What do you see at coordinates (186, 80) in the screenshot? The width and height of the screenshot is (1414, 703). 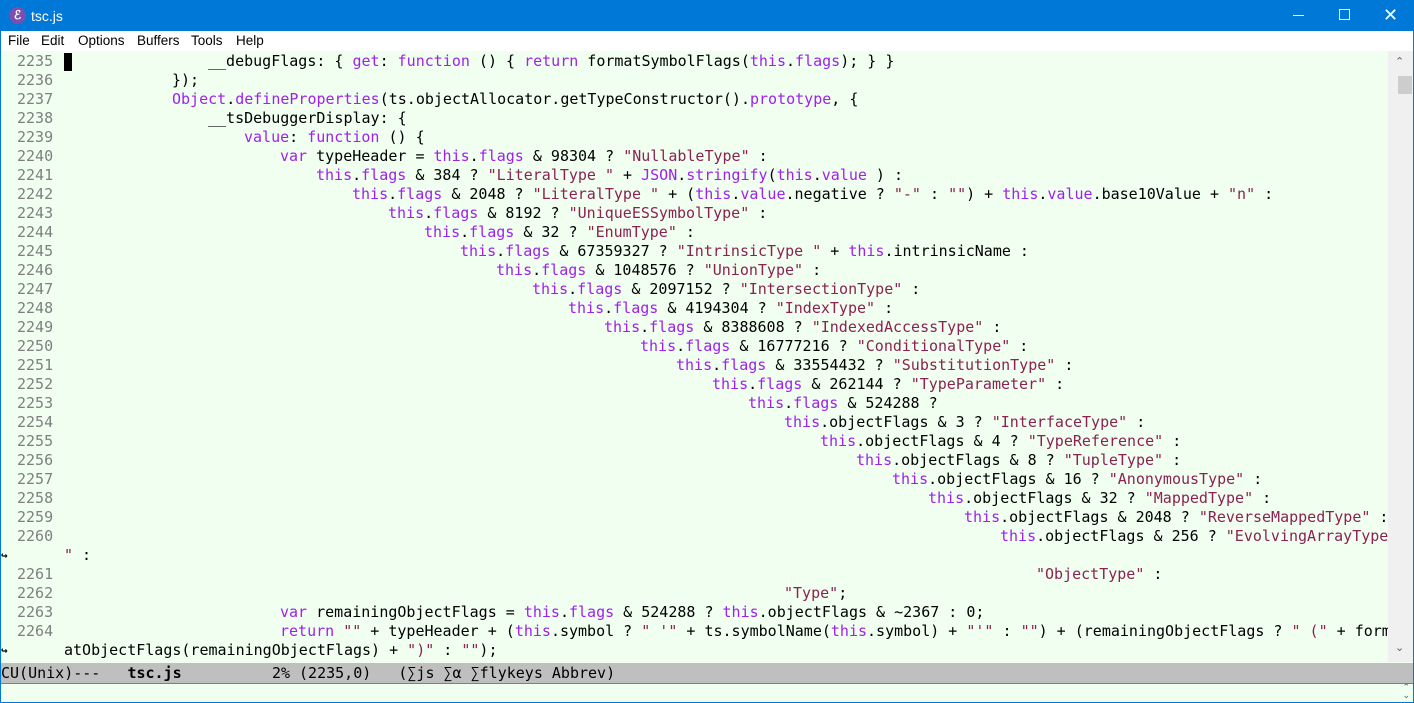 I see `code-token: });` at bounding box center [186, 80].